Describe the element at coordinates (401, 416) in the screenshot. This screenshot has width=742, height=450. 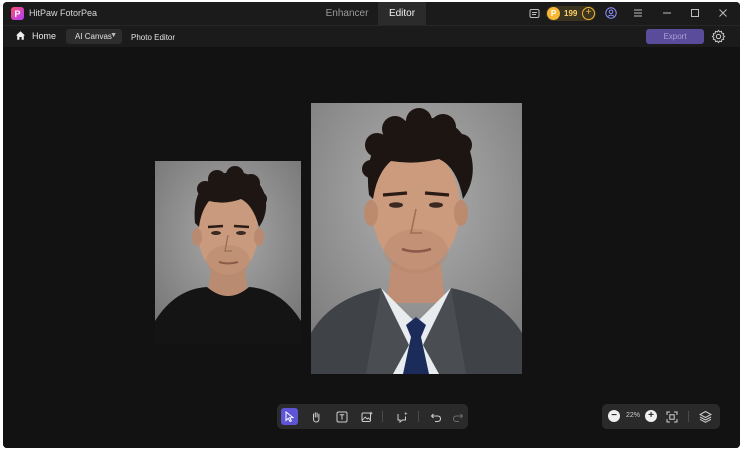
I see `ai-chat-icon` at that location.